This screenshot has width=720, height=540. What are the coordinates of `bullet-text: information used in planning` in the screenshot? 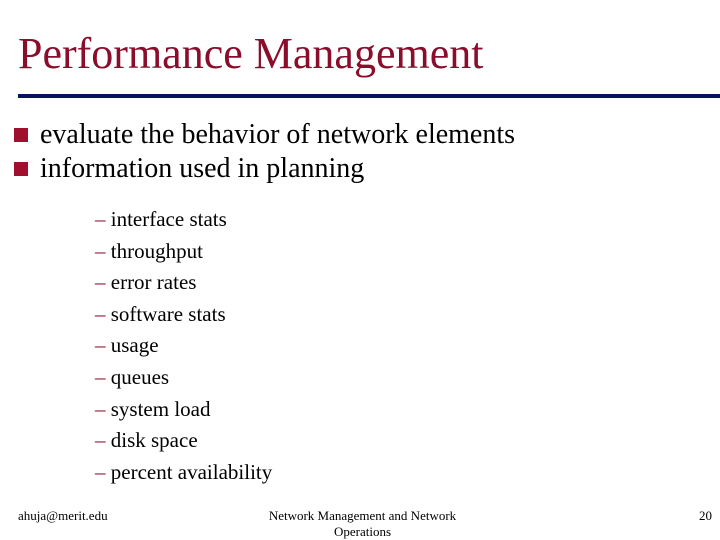 It's located at (202, 168).